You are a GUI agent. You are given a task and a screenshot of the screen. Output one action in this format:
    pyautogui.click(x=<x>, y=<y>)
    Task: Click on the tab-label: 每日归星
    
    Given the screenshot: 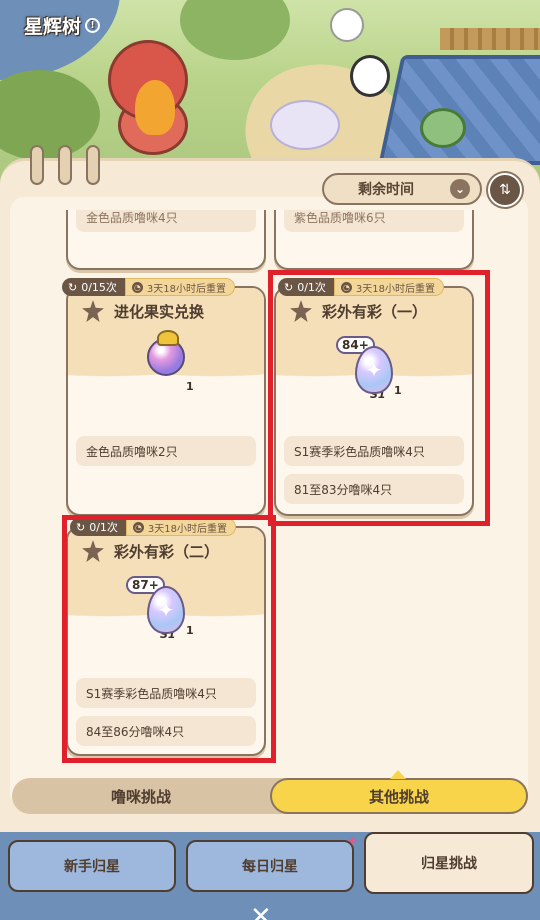 What is the action you would take?
    pyautogui.click(x=270, y=867)
    